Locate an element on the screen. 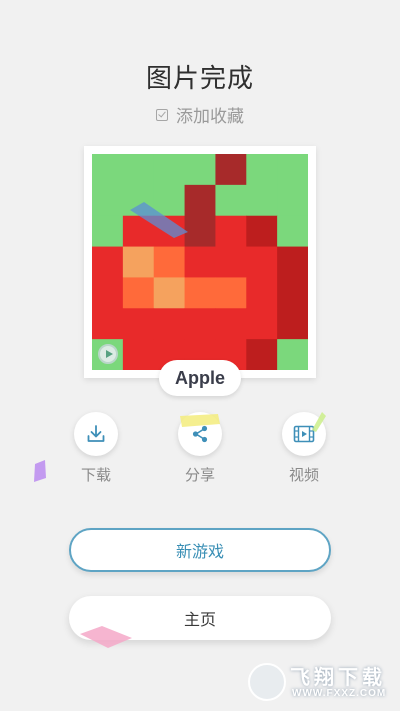  watermark-logo: 飞翔下载 WWW.FXXZ.COM is located at coordinates (320, 683).